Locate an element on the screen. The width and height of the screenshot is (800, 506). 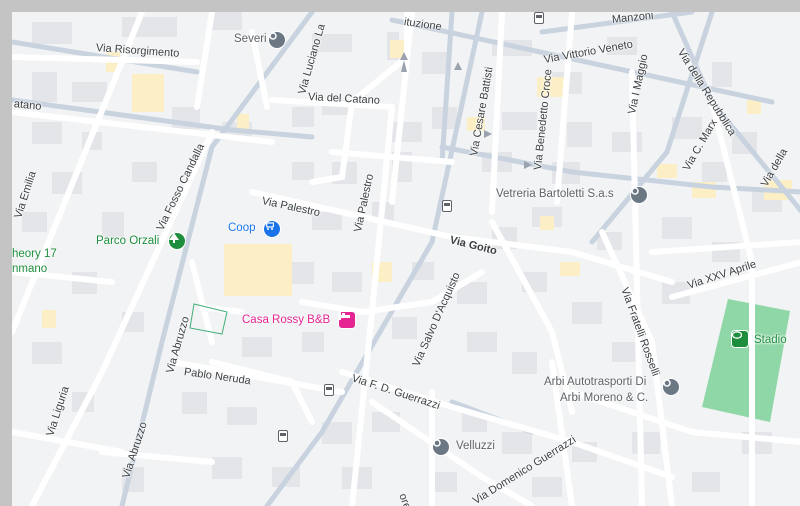
coop-building is located at coordinates (258, 270).